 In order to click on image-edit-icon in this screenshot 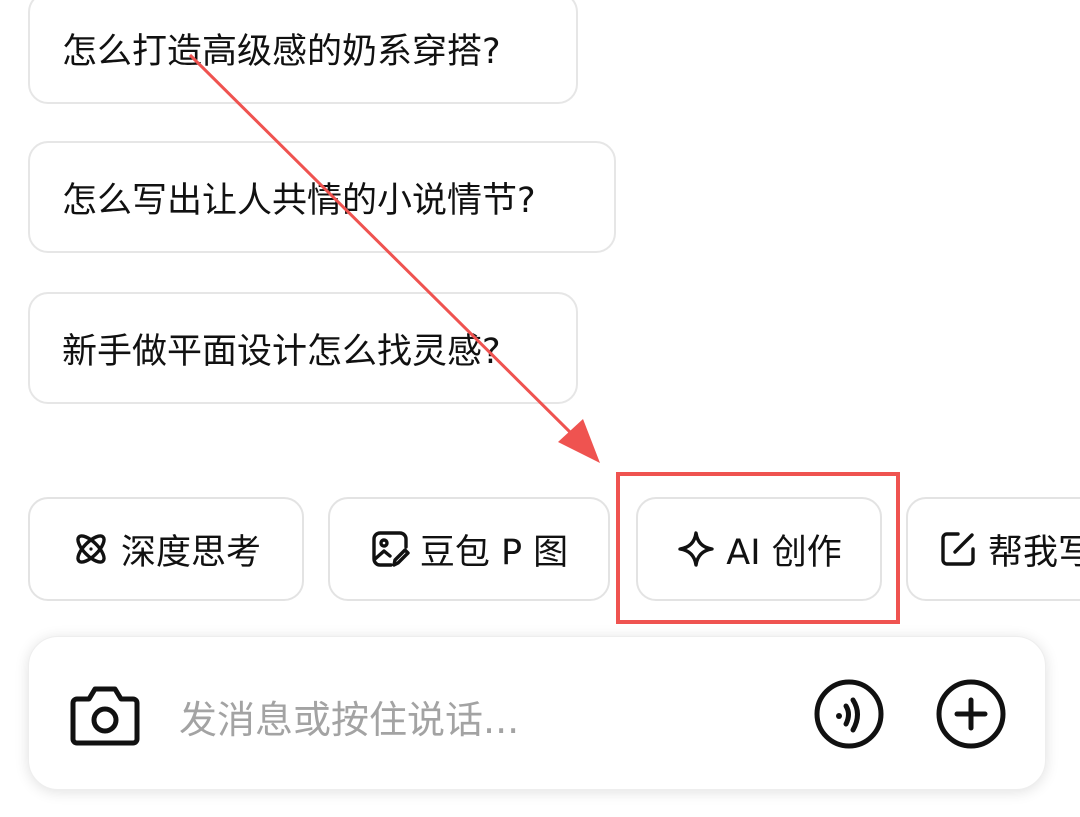, I will do `click(391, 549)`.